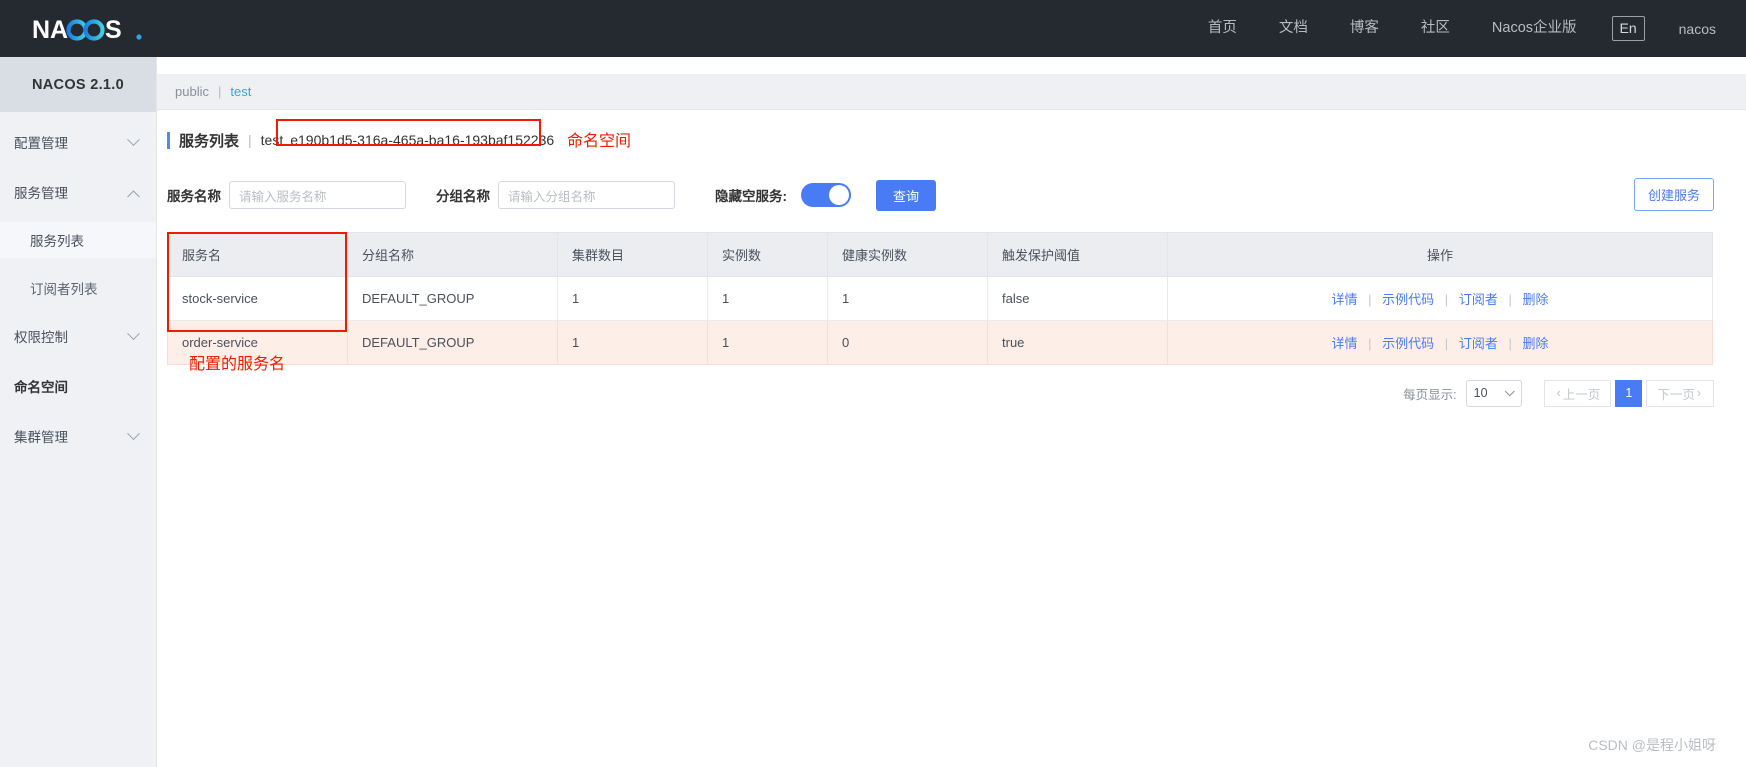 The width and height of the screenshot is (1746, 767). I want to click on breadcrumb-test: test, so click(240, 91).